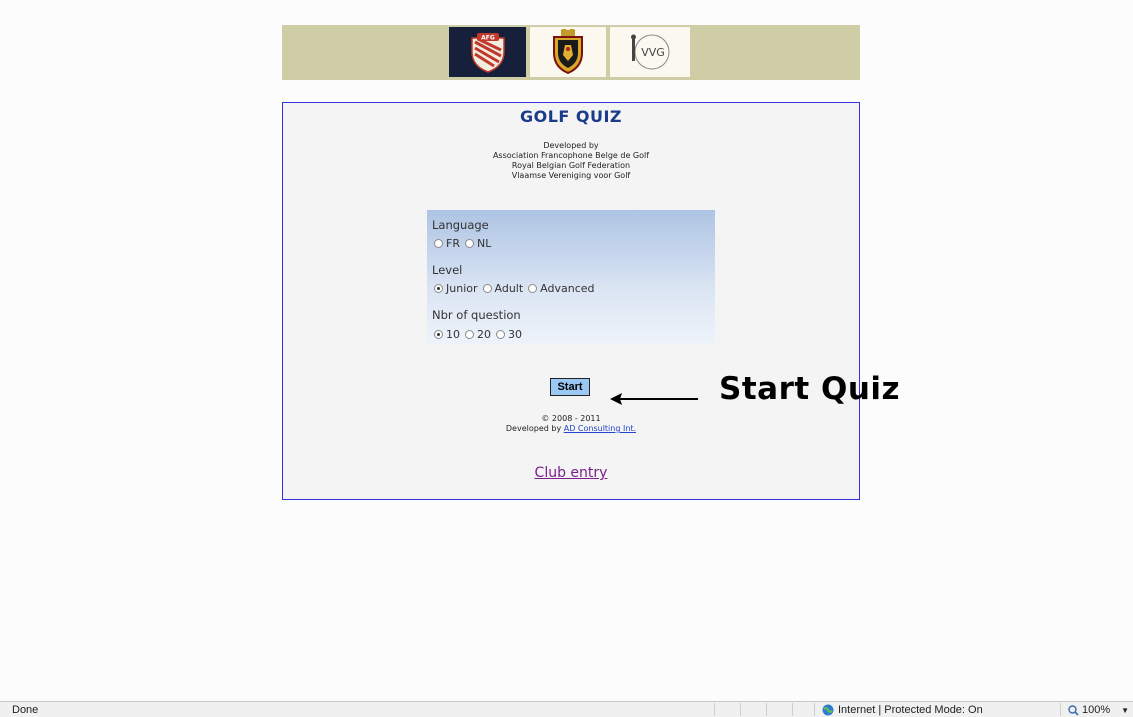 This screenshot has width=1133, height=717. I want to click on question-option-label: 20, so click(484, 334).